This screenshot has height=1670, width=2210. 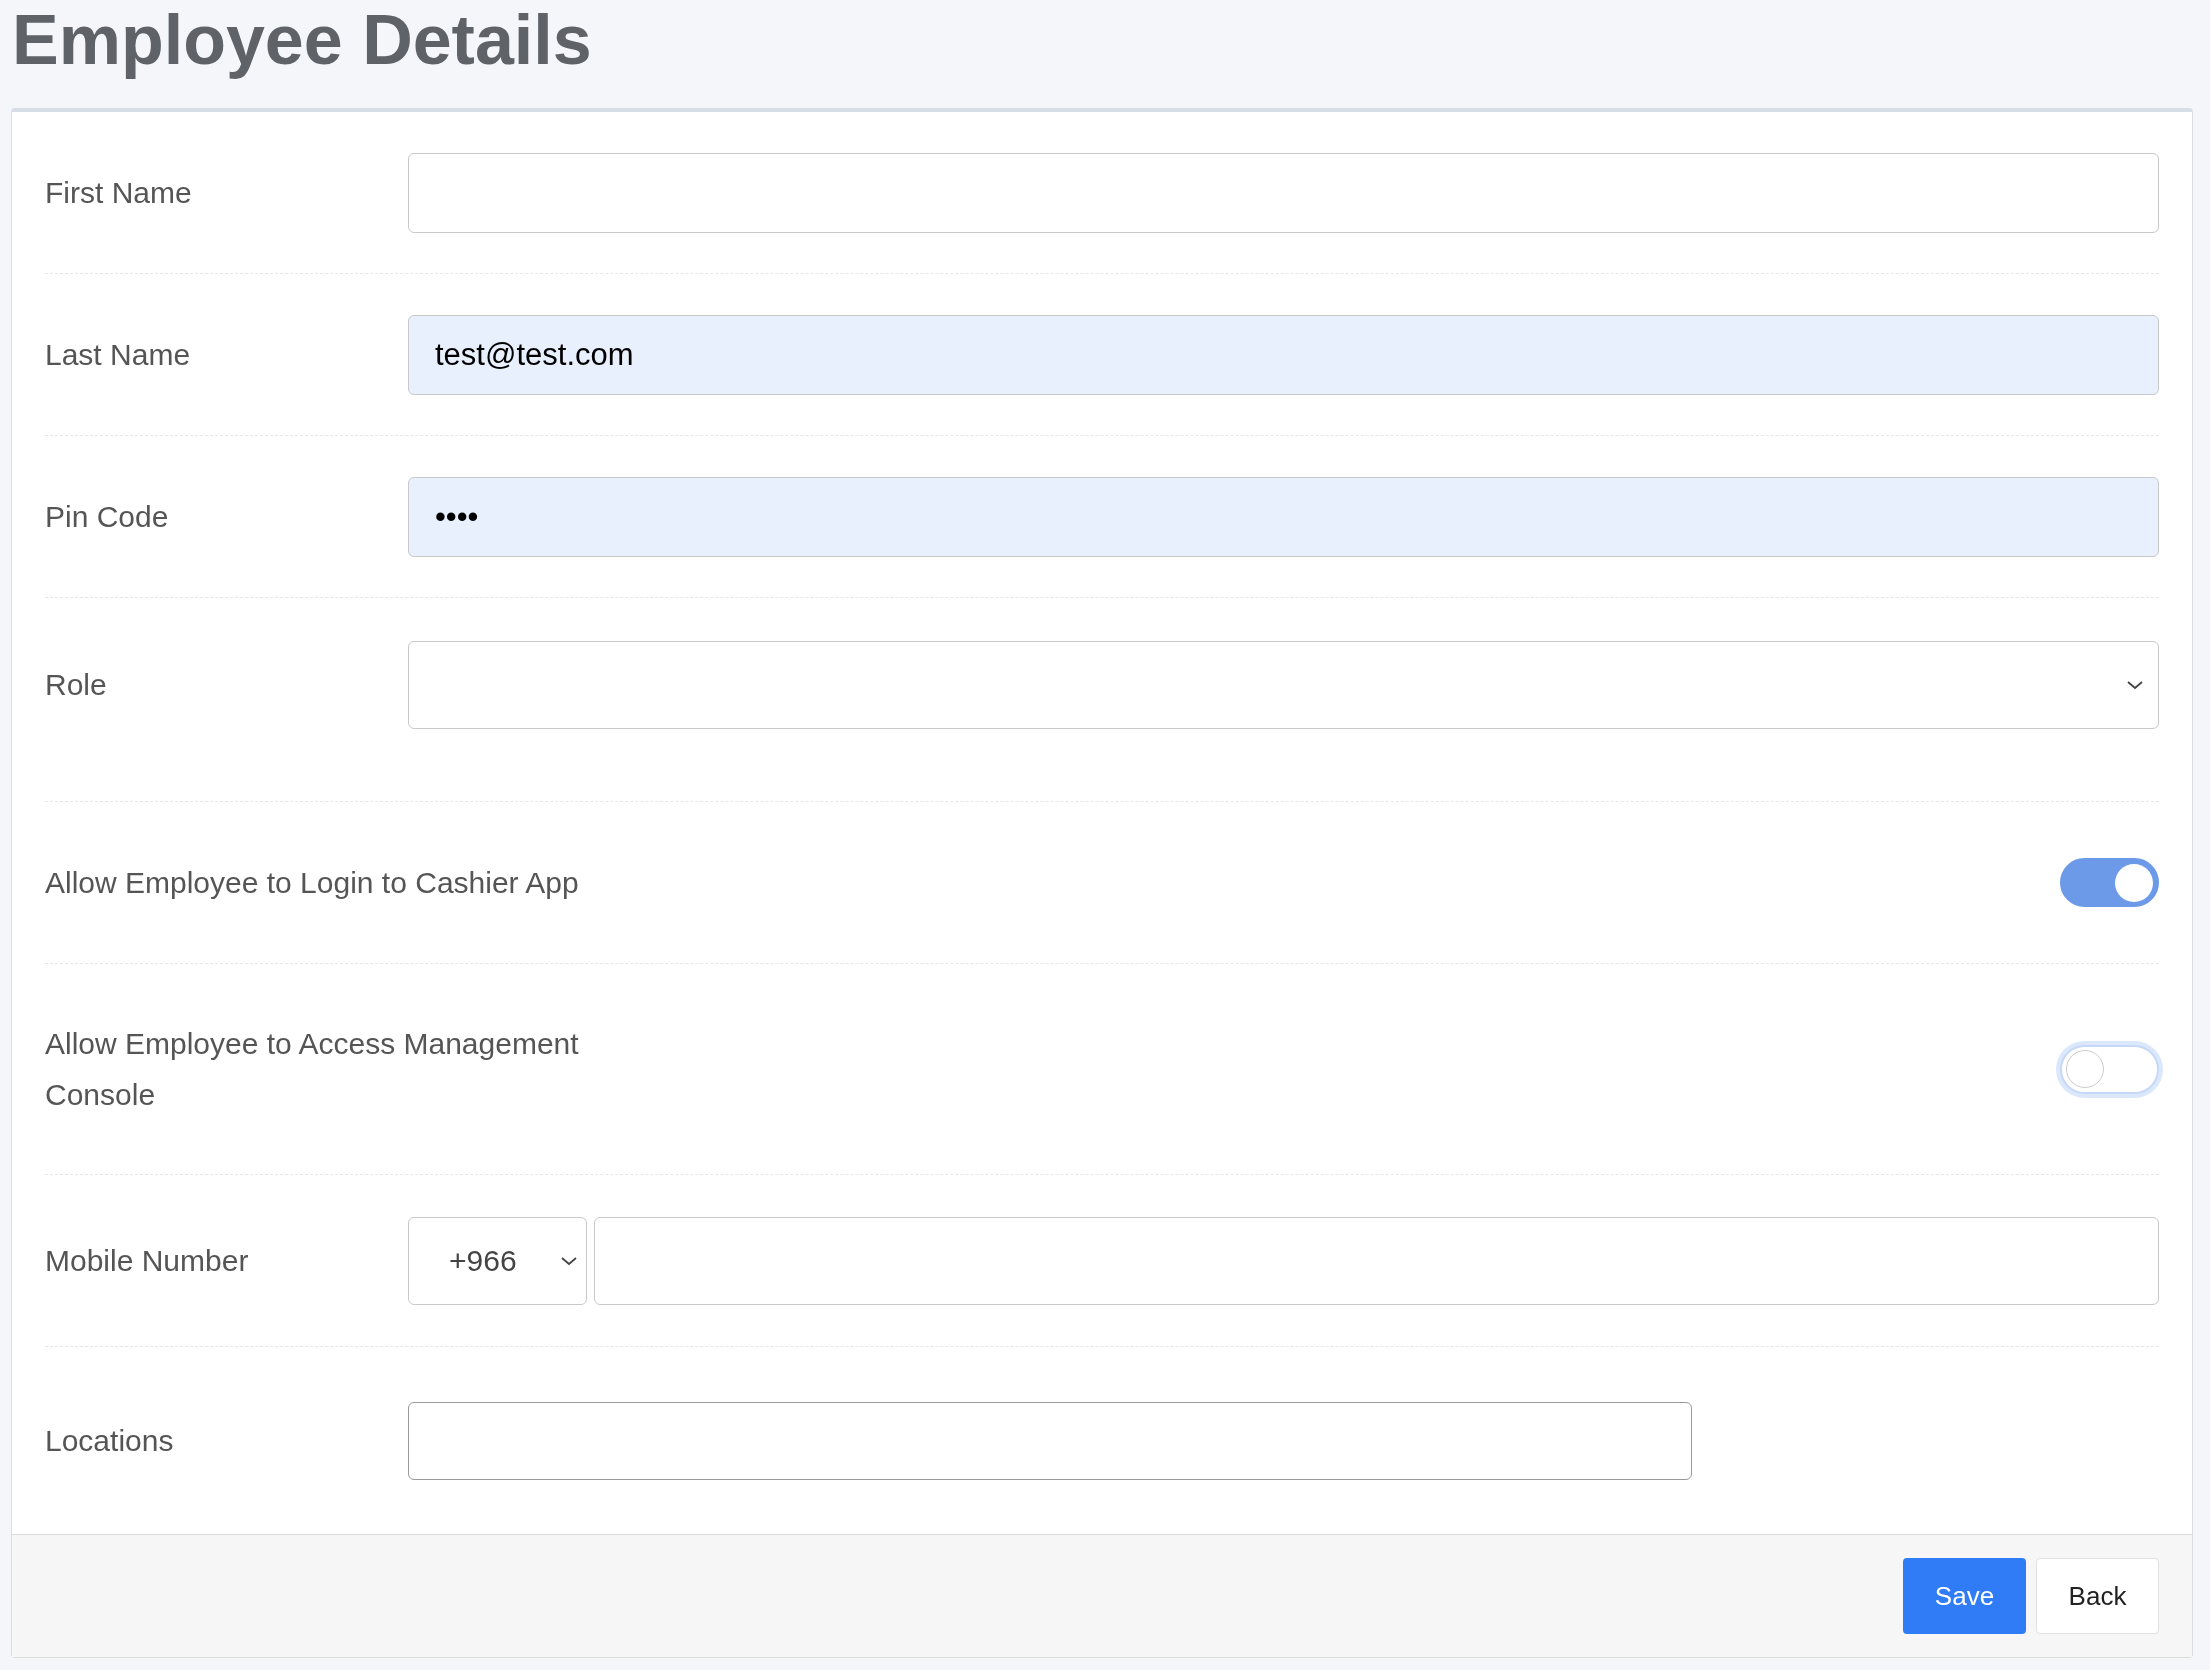 What do you see at coordinates (1283, 354) in the screenshot?
I see `text-input: test@test.com` at bounding box center [1283, 354].